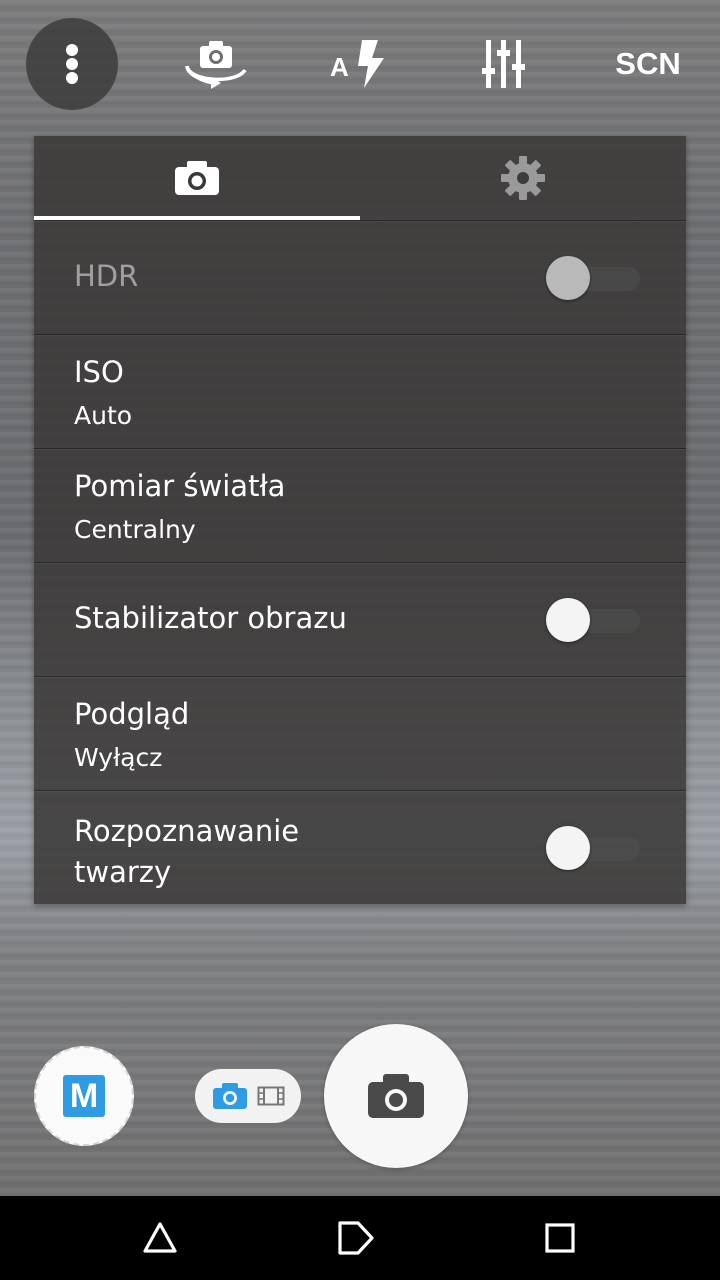 The image size is (720, 1280). I want to click on switch-camera-button, so click(216, 64).